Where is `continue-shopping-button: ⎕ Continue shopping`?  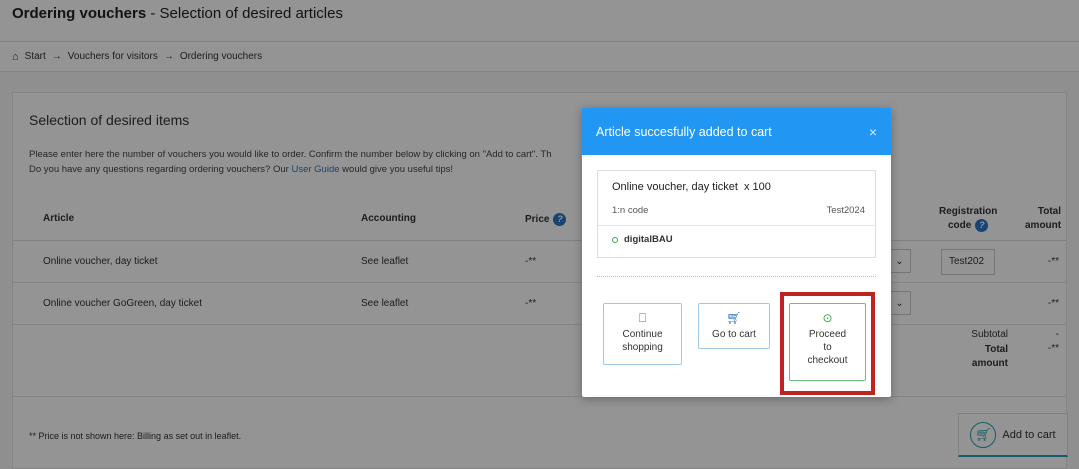 continue-shopping-button: ⎕ Continue shopping is located at coordinates (642, 334).